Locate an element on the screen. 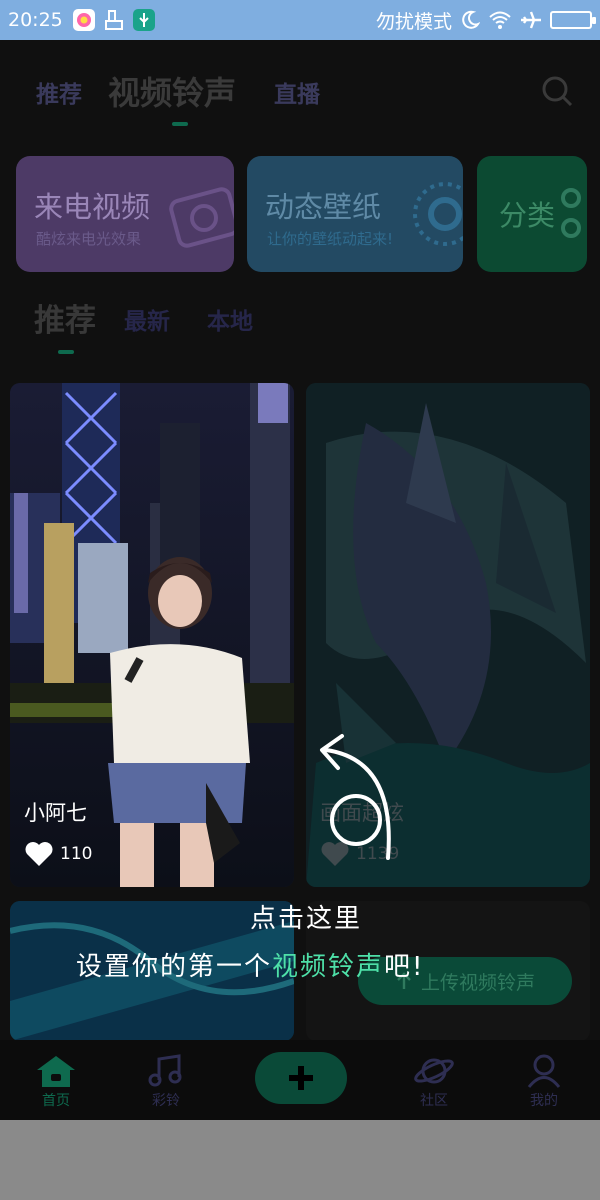  post-caption: 小阿七 is located at coordinates (55, 813).